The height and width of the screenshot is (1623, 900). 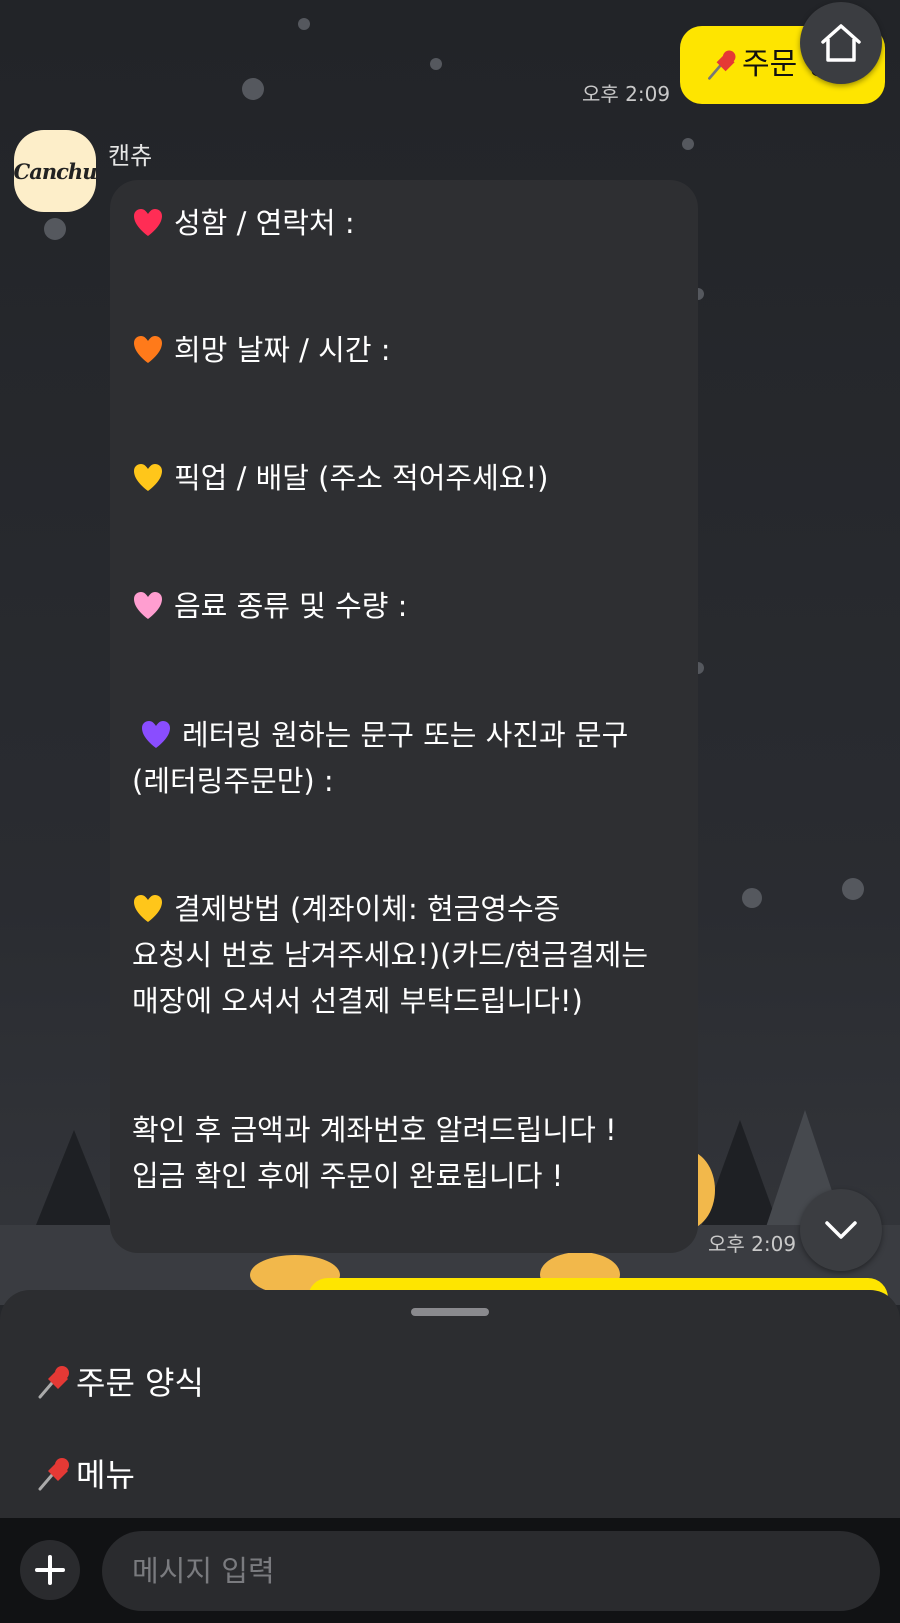 What do you see at coordinates (346, 907) in the screenshot?
I see `message-line: 결제방법 (계좌이체: 현금영수증` at bounding box center [346, 907].